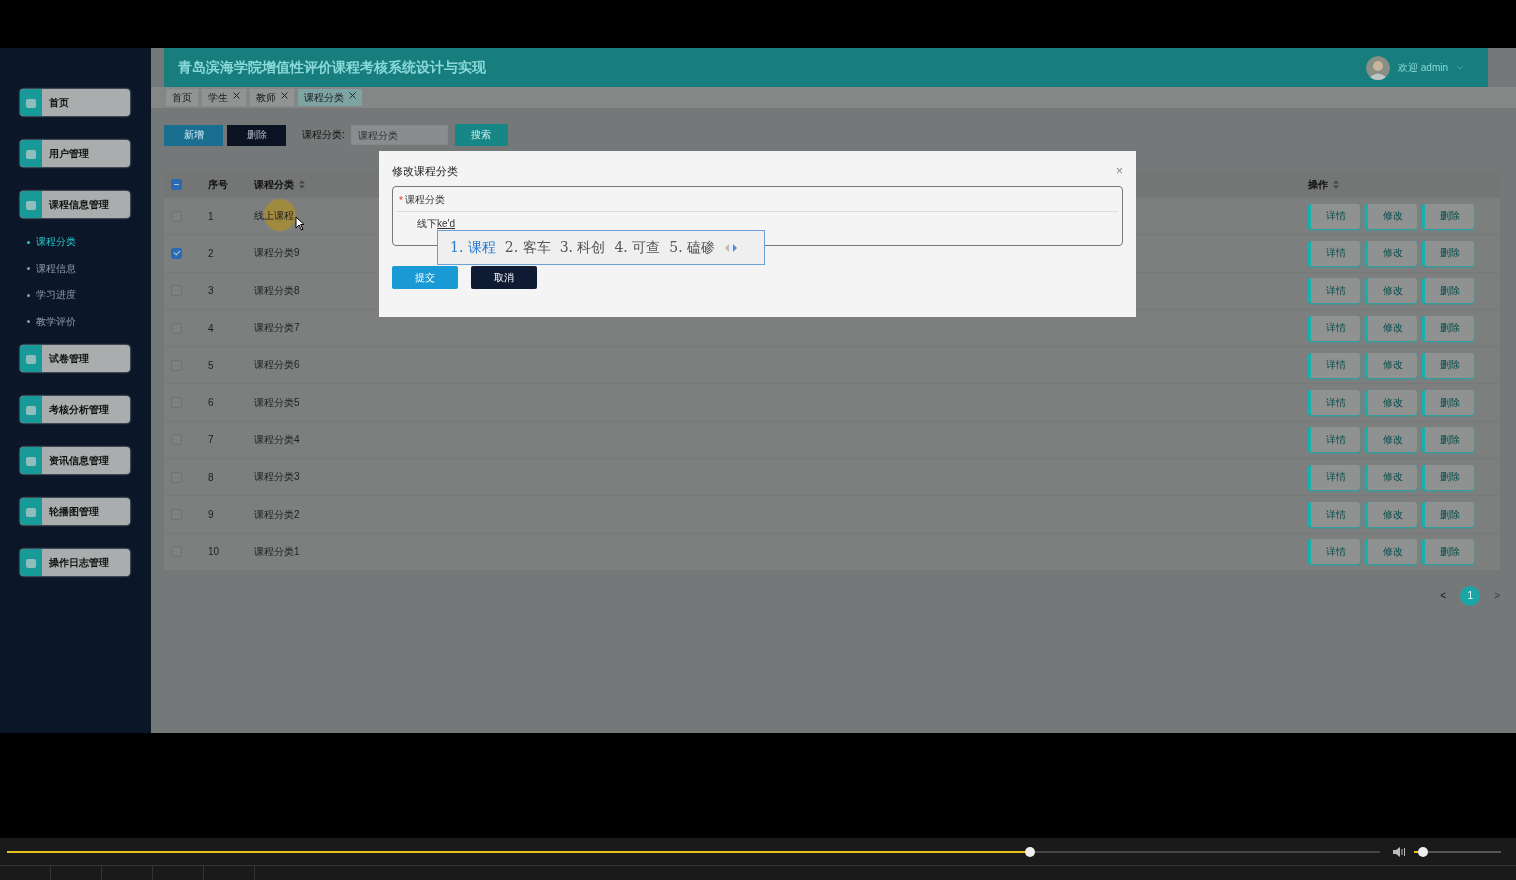 The image size is (1516, 880). Describe the element at coordinates (51, 295) in the screenshot. I see `submenu-item: 学习进度` at that location.